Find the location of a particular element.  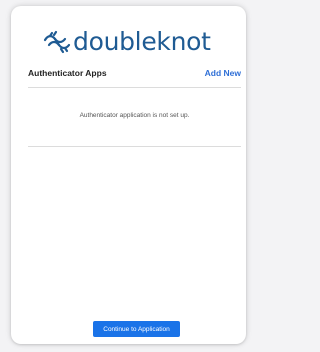

brand-name: doubleknot is located at coordinates (142, 41).